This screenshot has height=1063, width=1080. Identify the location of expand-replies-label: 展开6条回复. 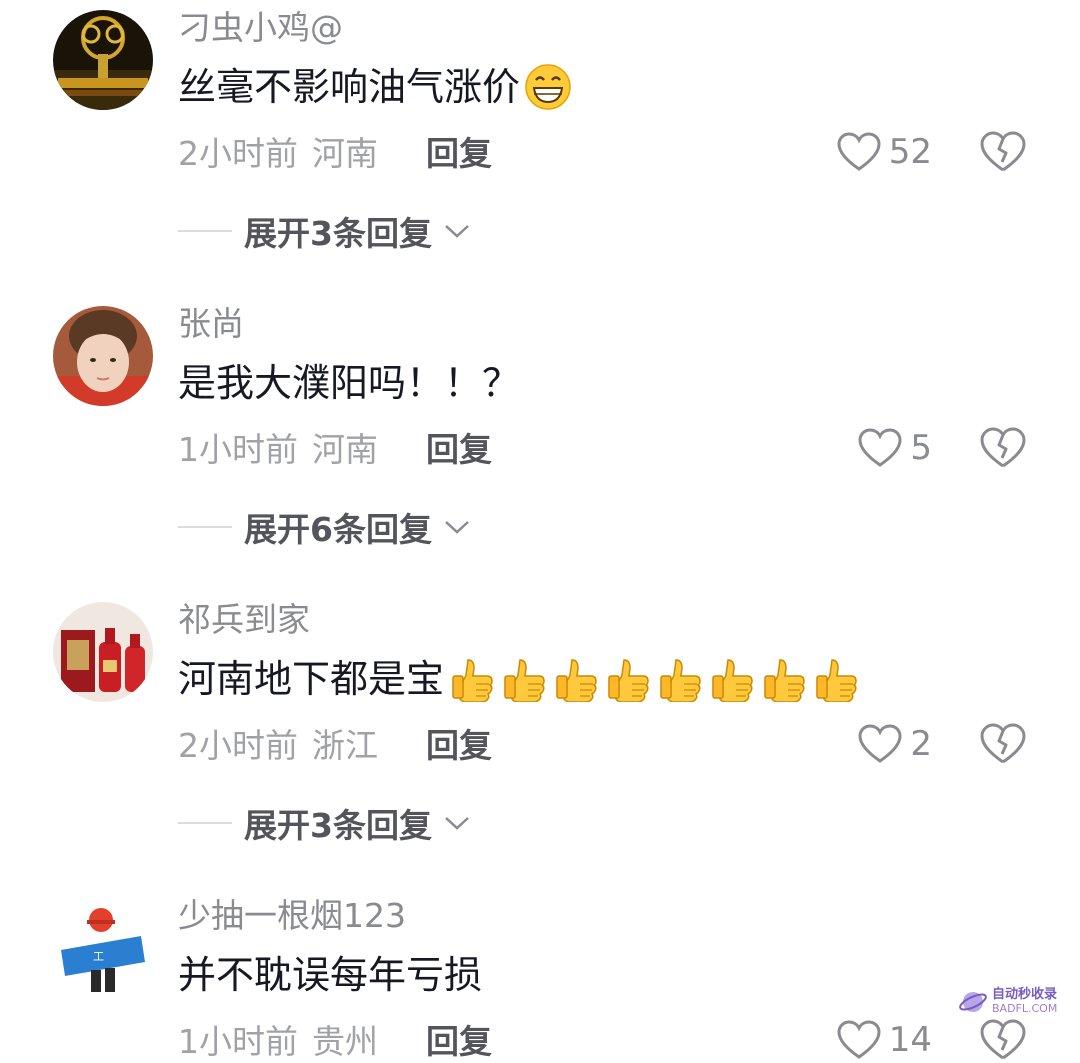
(338, 529).